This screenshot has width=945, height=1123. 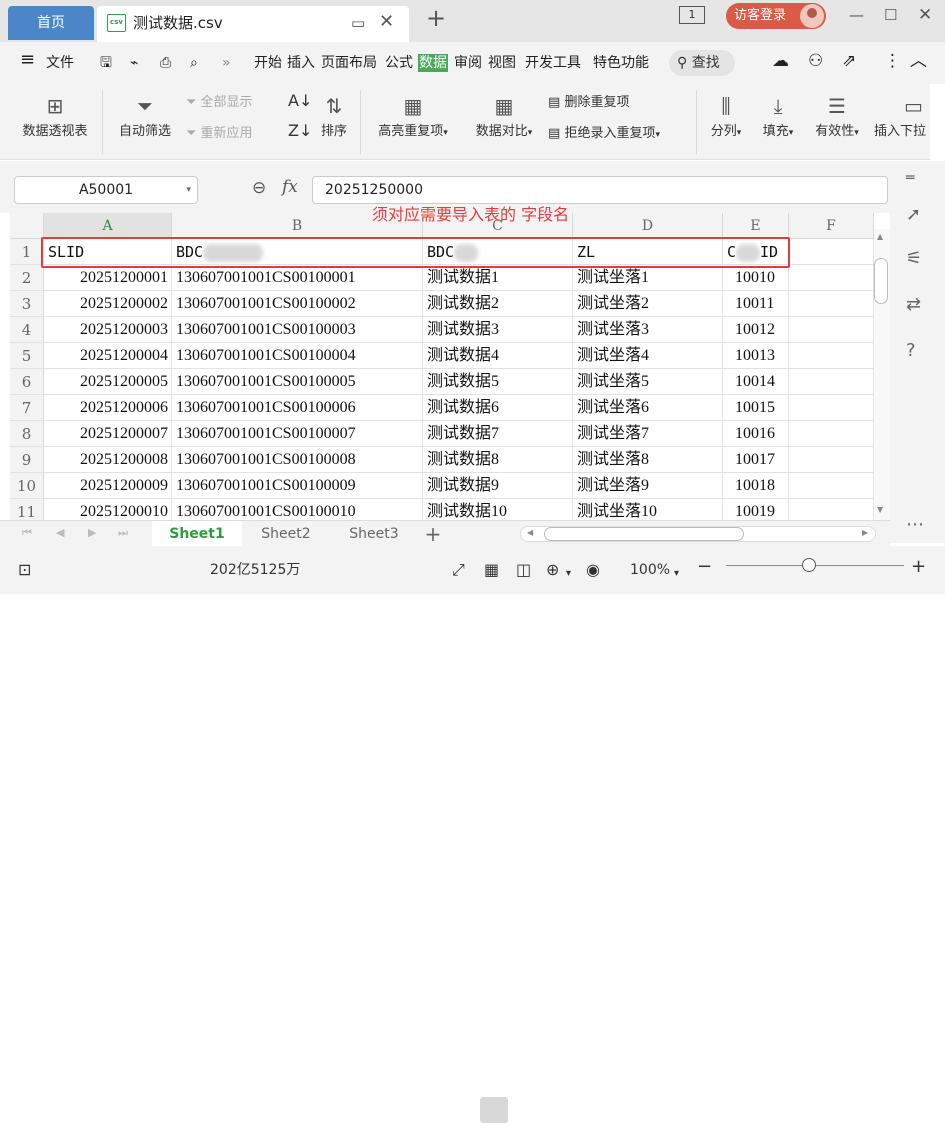 I want to click on row-header: 8, so click(x=27, y=434).